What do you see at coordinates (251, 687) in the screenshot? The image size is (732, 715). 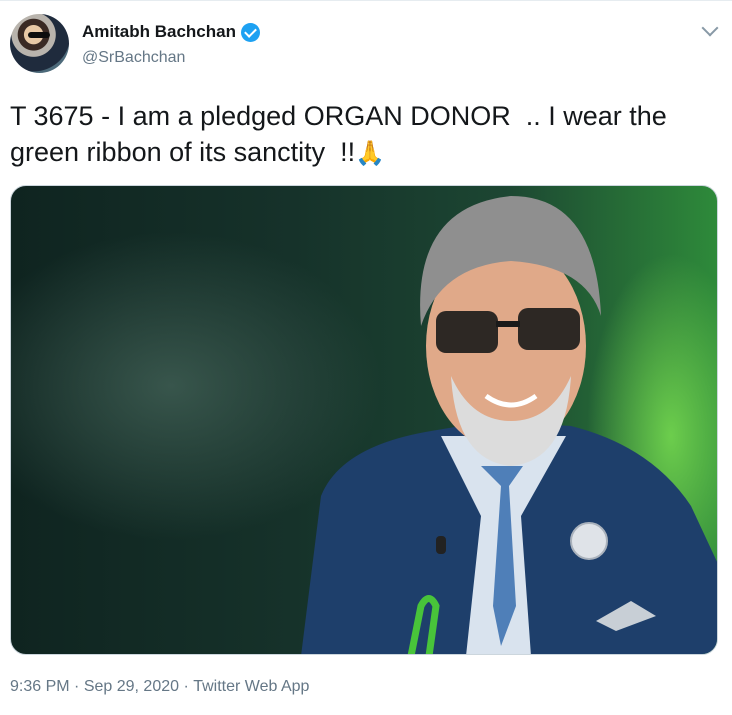 I see `tweet-source: Twitter Web App` at bounding box center [251, 687].